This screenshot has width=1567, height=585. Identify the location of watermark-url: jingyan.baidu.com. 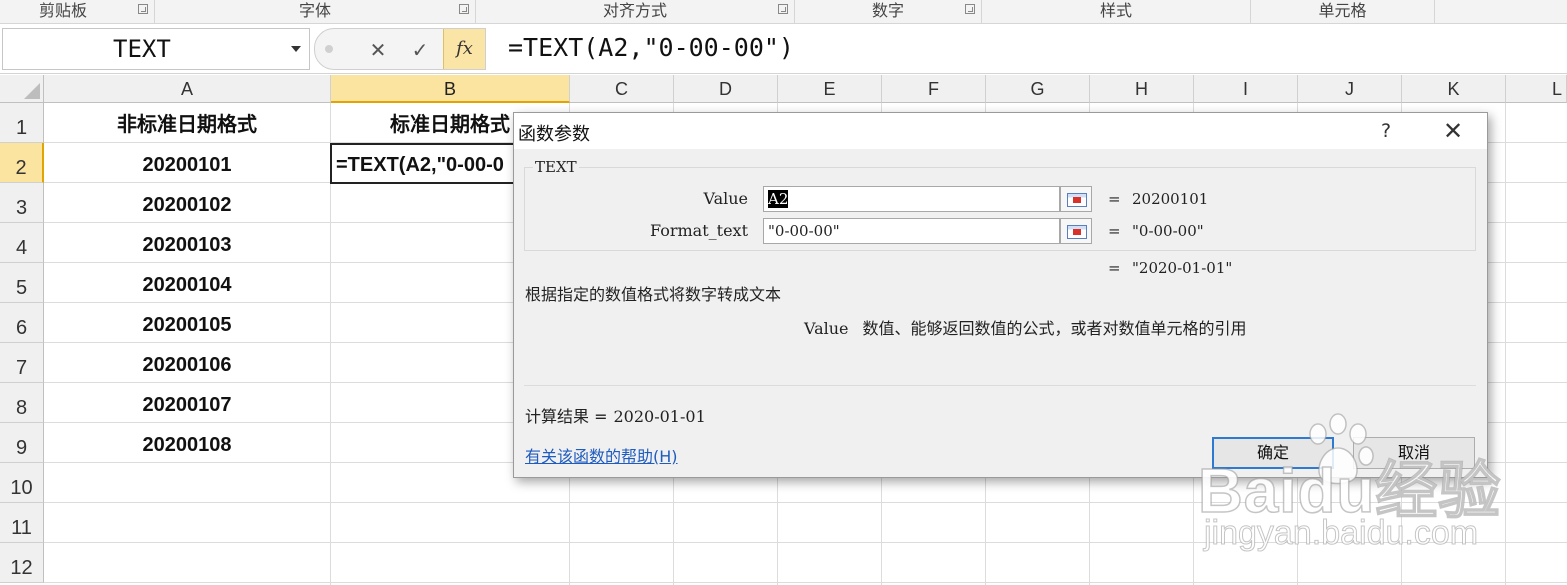
(1341, 533).